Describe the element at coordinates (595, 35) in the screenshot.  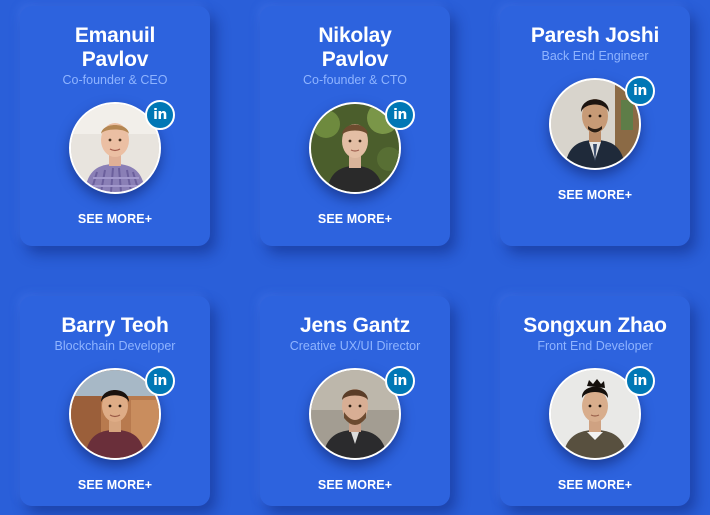
I see `member-name: Paresh Joshi` at that location.